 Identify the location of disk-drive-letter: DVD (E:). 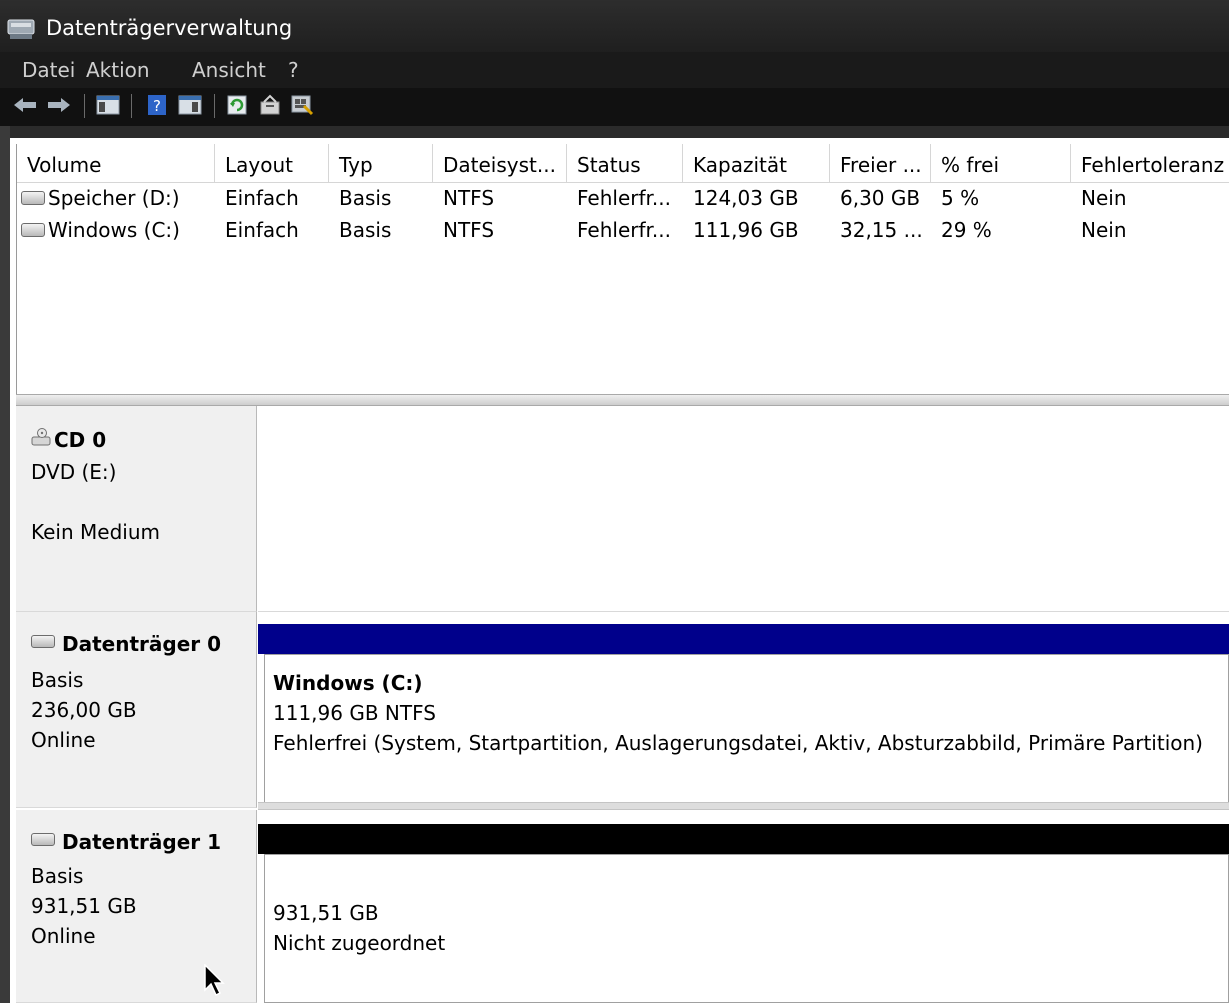
(74, 472).